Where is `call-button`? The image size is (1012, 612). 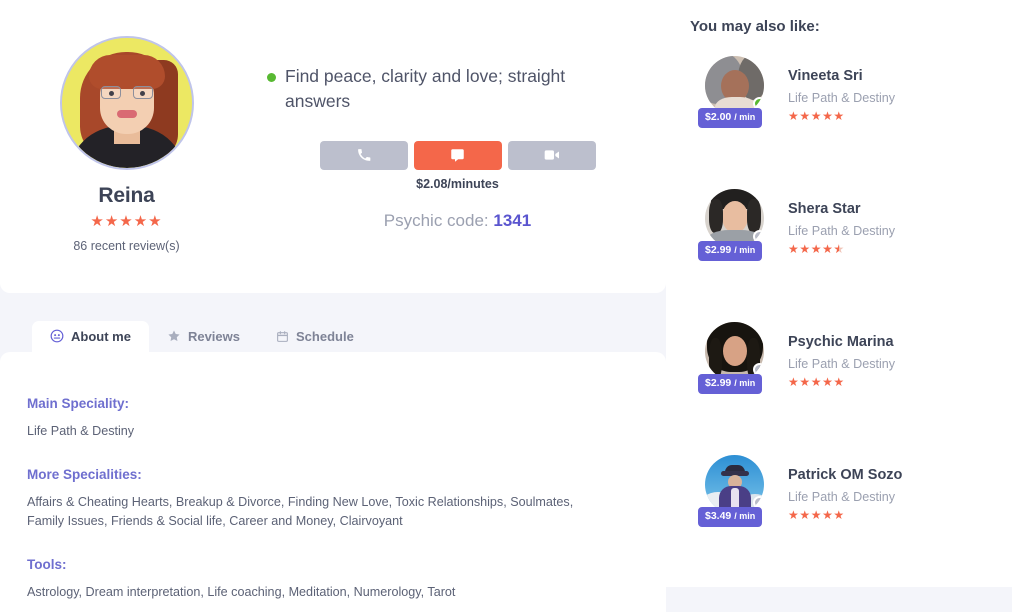
call-button is located at coordinates (363, 155).